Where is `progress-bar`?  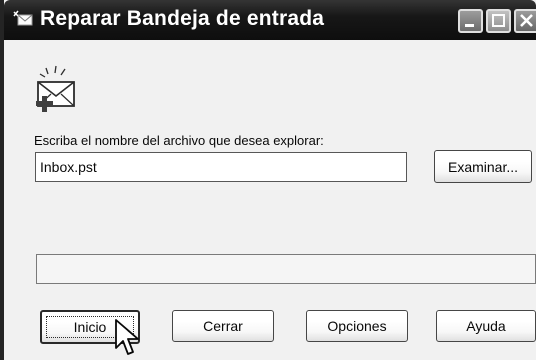
progress-bar is located at coordinates (286, 269).